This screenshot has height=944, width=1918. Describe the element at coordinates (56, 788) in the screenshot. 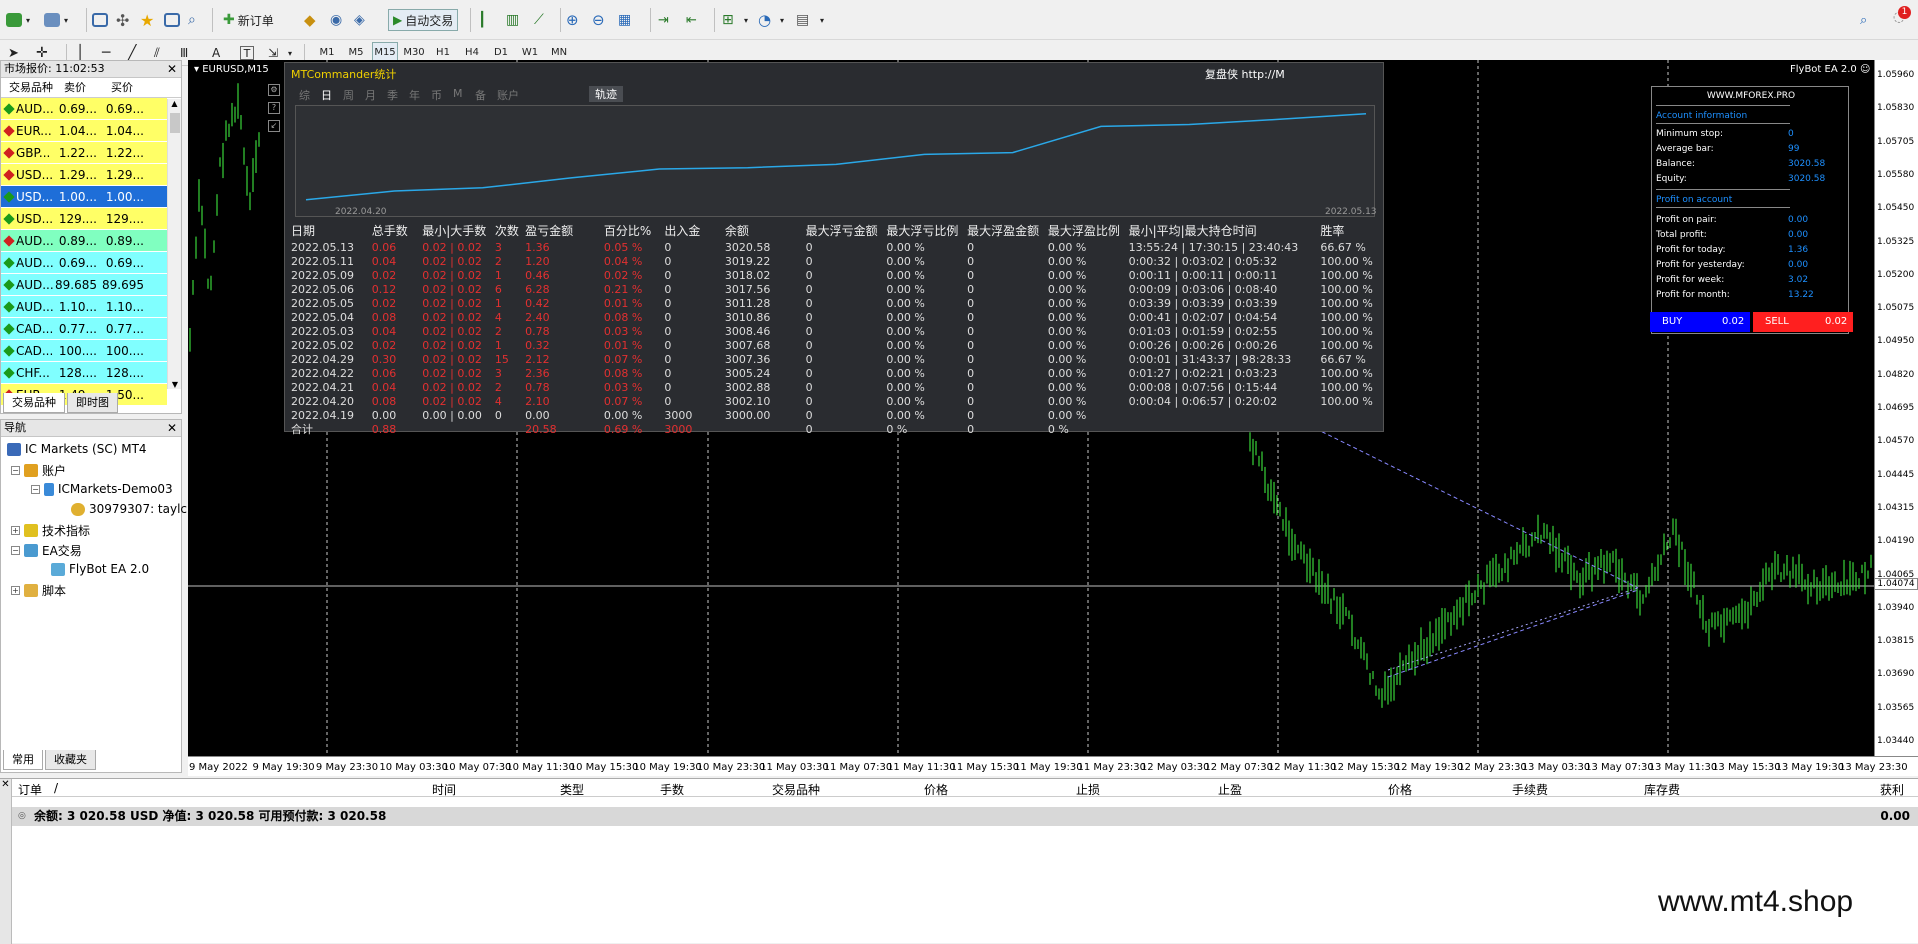

I see `column-header: /` at that location.